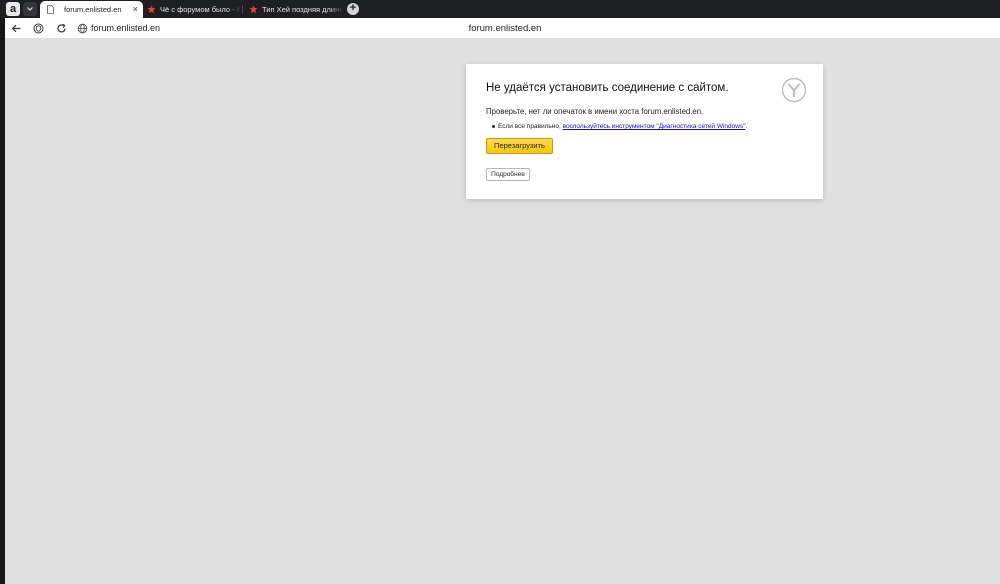 This screenshot has height=584, width=1000. What do you see at coordinates (508, 174) in the screenshot?
I see `details-button: Подробнее` at bounding box center [508, 174].